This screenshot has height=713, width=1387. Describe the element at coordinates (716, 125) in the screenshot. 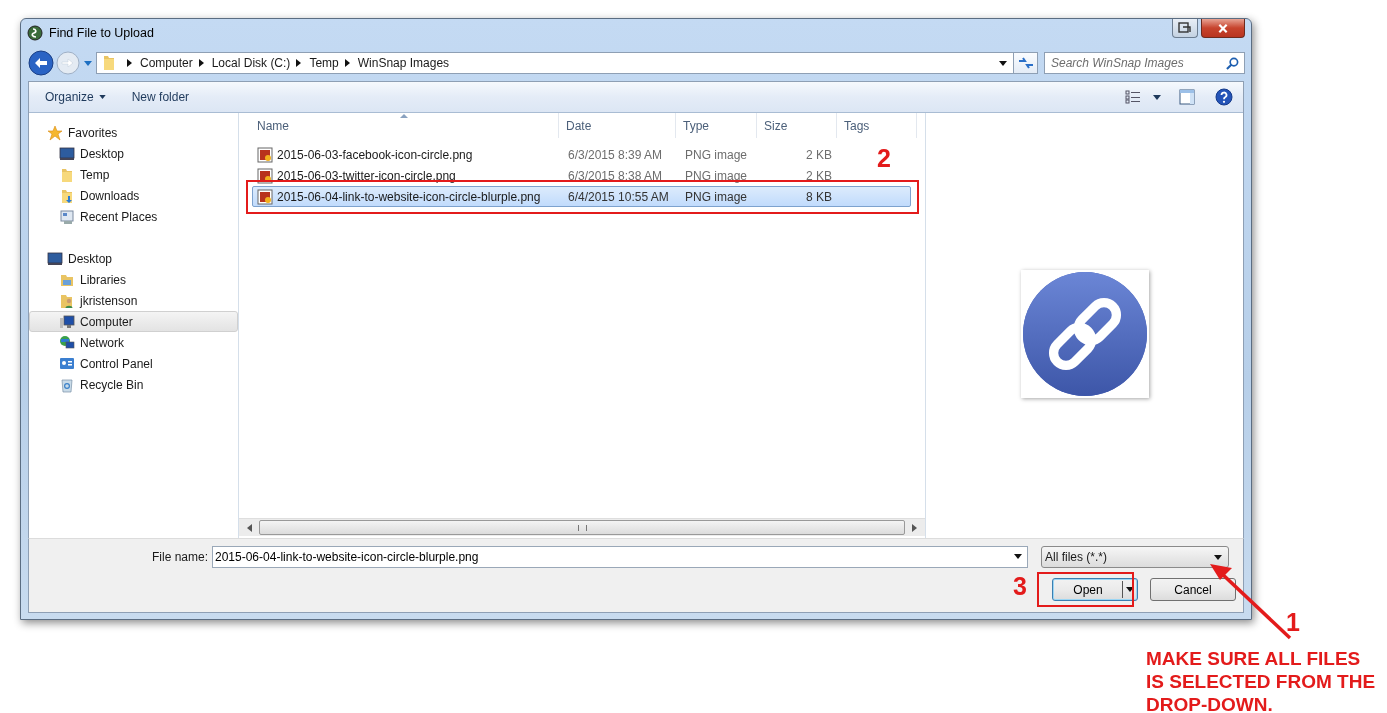

I see `column-header: Type` at that location.